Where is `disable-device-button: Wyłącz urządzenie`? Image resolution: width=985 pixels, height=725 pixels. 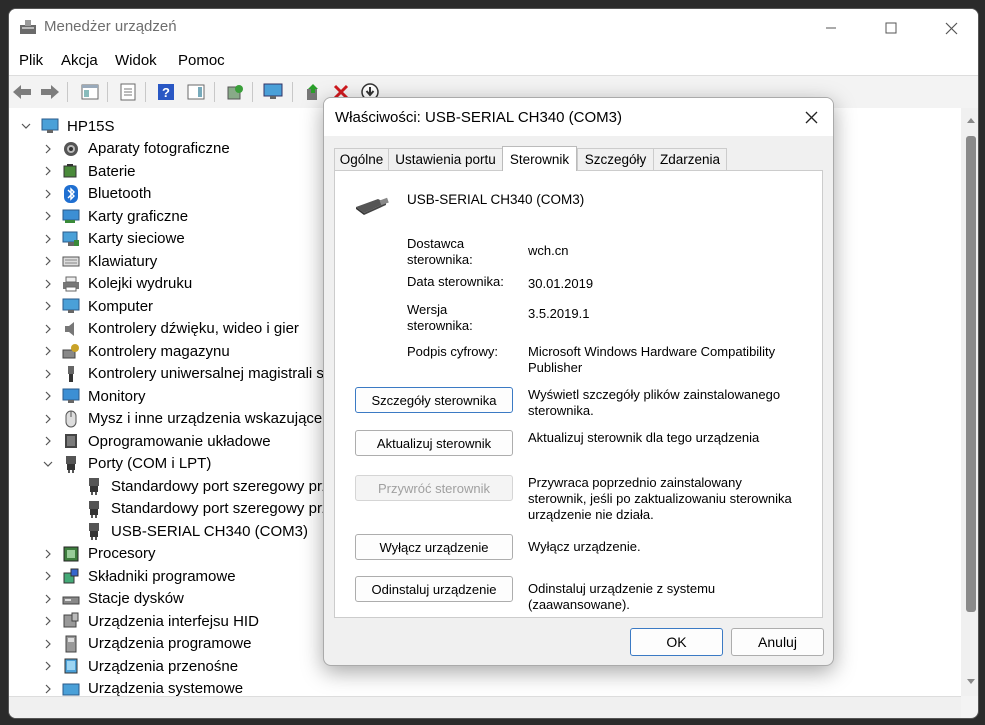
disable-device-button: Wyłącz urządzenie is located at coordinates (434, 547).